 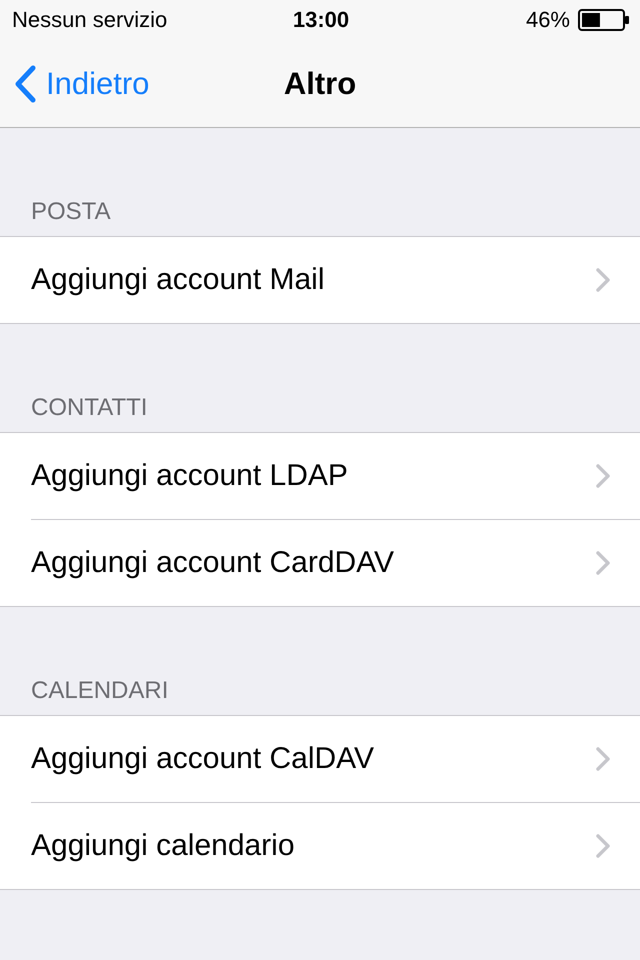 I want to click on battery-percentage: 46%, so click(x=548, y=20).